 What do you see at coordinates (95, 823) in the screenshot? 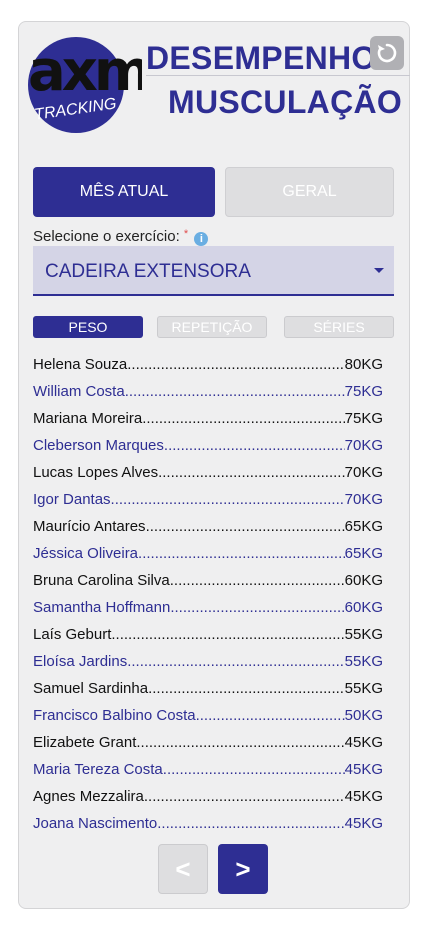
I see `athlete-name: Joana Nascimento` at bounding box center [95, 823].